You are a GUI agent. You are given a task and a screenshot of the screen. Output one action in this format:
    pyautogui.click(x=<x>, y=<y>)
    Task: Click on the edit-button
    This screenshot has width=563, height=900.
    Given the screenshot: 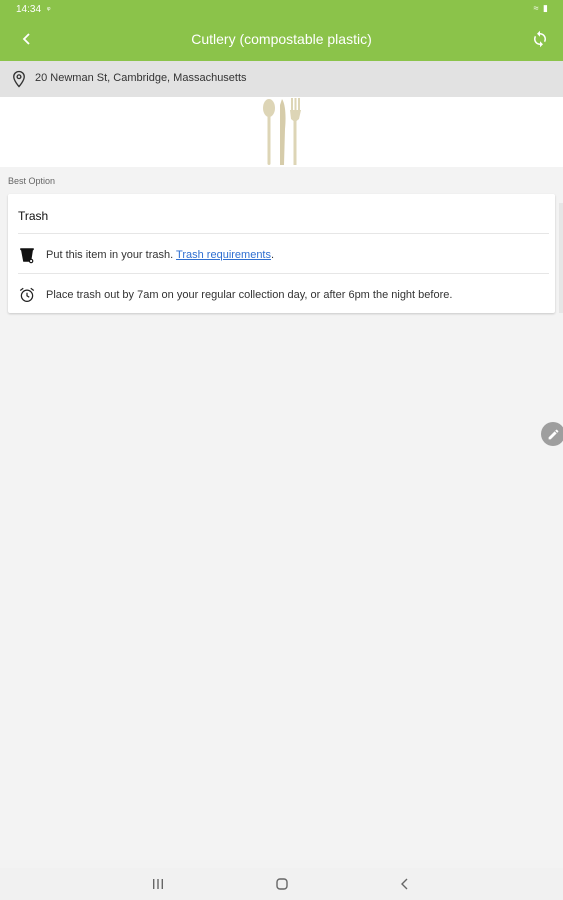 What is the action you would take?
    pyautogui.click(x=552, y=434)
    